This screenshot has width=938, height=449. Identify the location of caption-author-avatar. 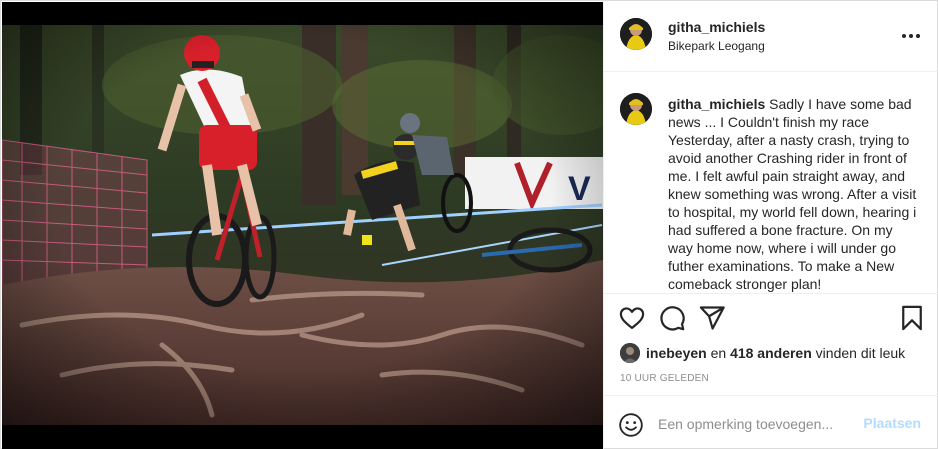
(636, 109).